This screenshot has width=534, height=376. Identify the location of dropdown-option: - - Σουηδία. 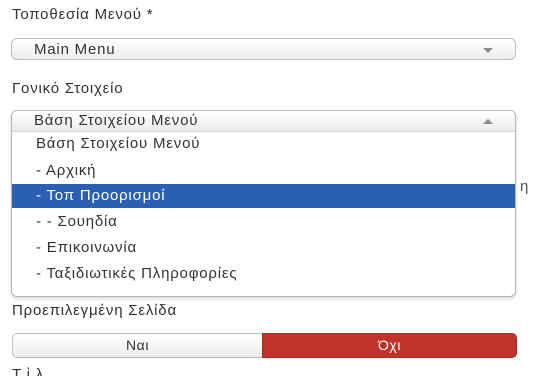
(263, 222).